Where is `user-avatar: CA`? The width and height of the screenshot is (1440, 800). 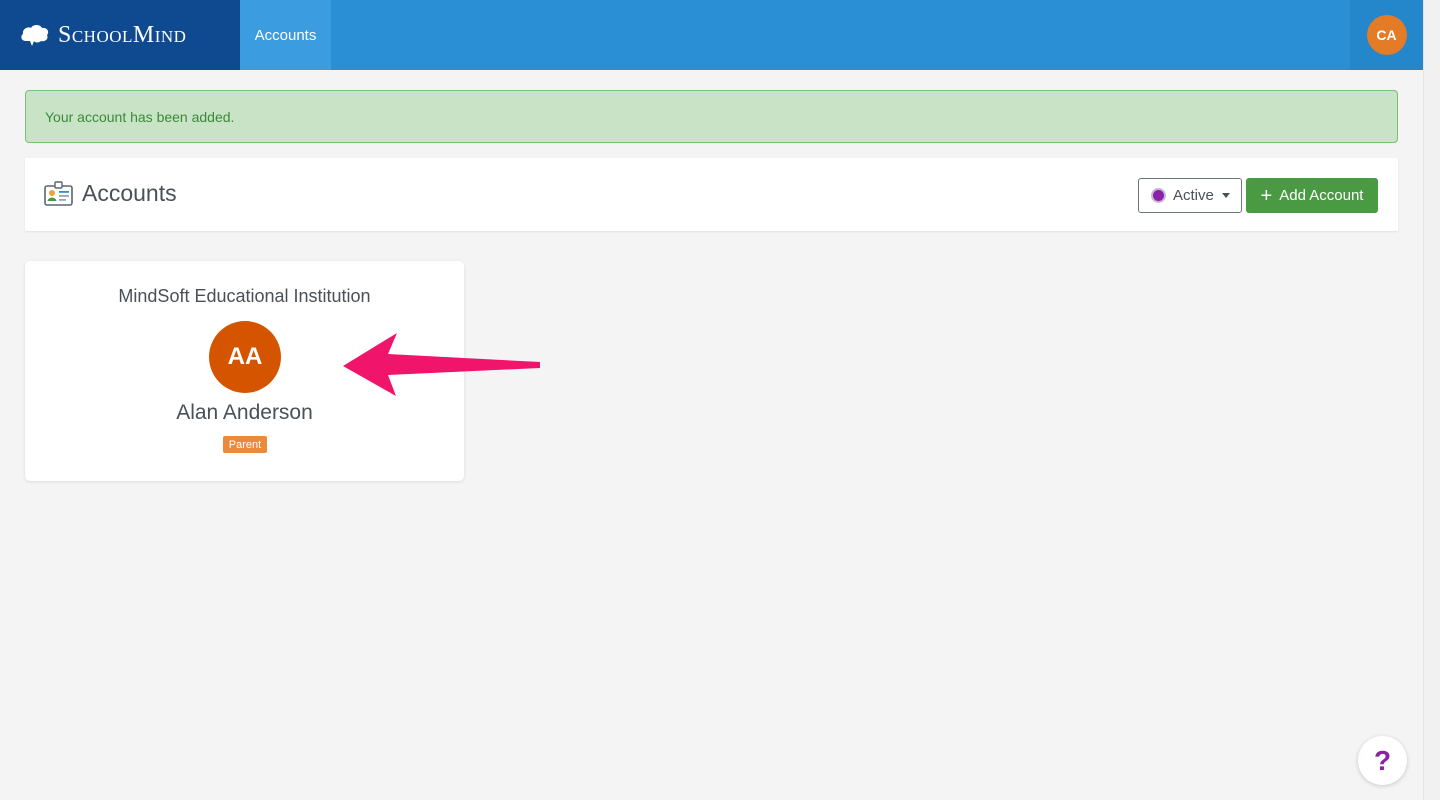
user-avatar: CA is located at coordinates (1386, 35).